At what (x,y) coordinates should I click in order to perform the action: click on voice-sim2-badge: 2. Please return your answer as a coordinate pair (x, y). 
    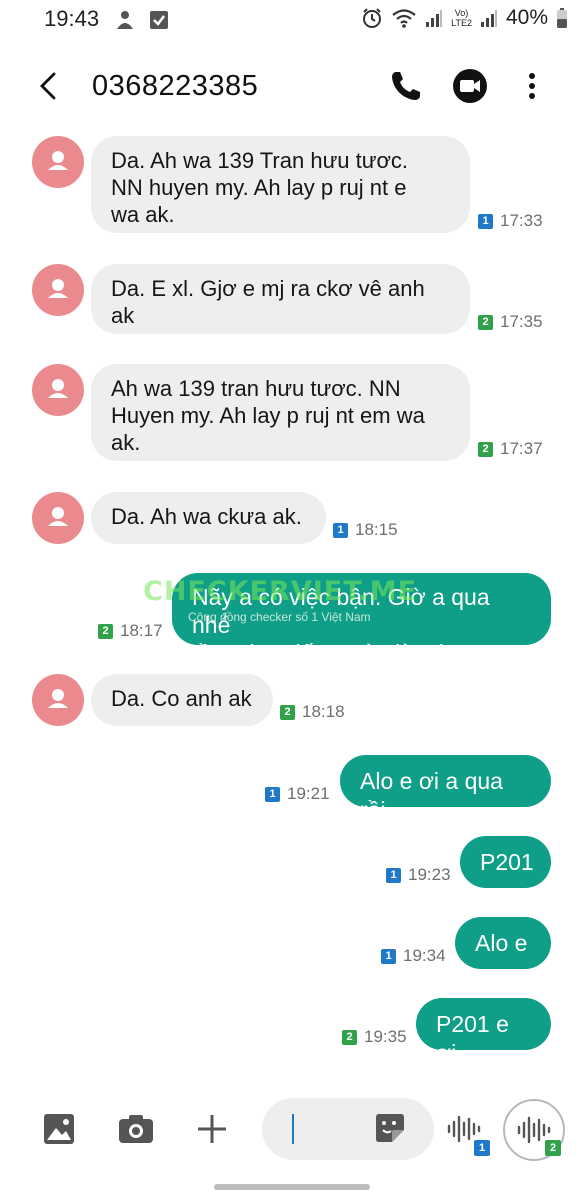
    Looking at the image, I should click on (553, 1148).